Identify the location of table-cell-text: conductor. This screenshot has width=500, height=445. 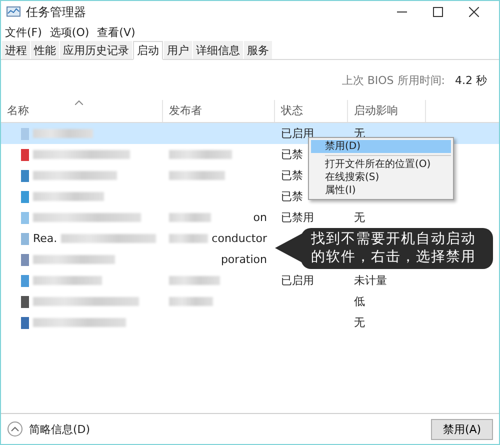
(240, 238).